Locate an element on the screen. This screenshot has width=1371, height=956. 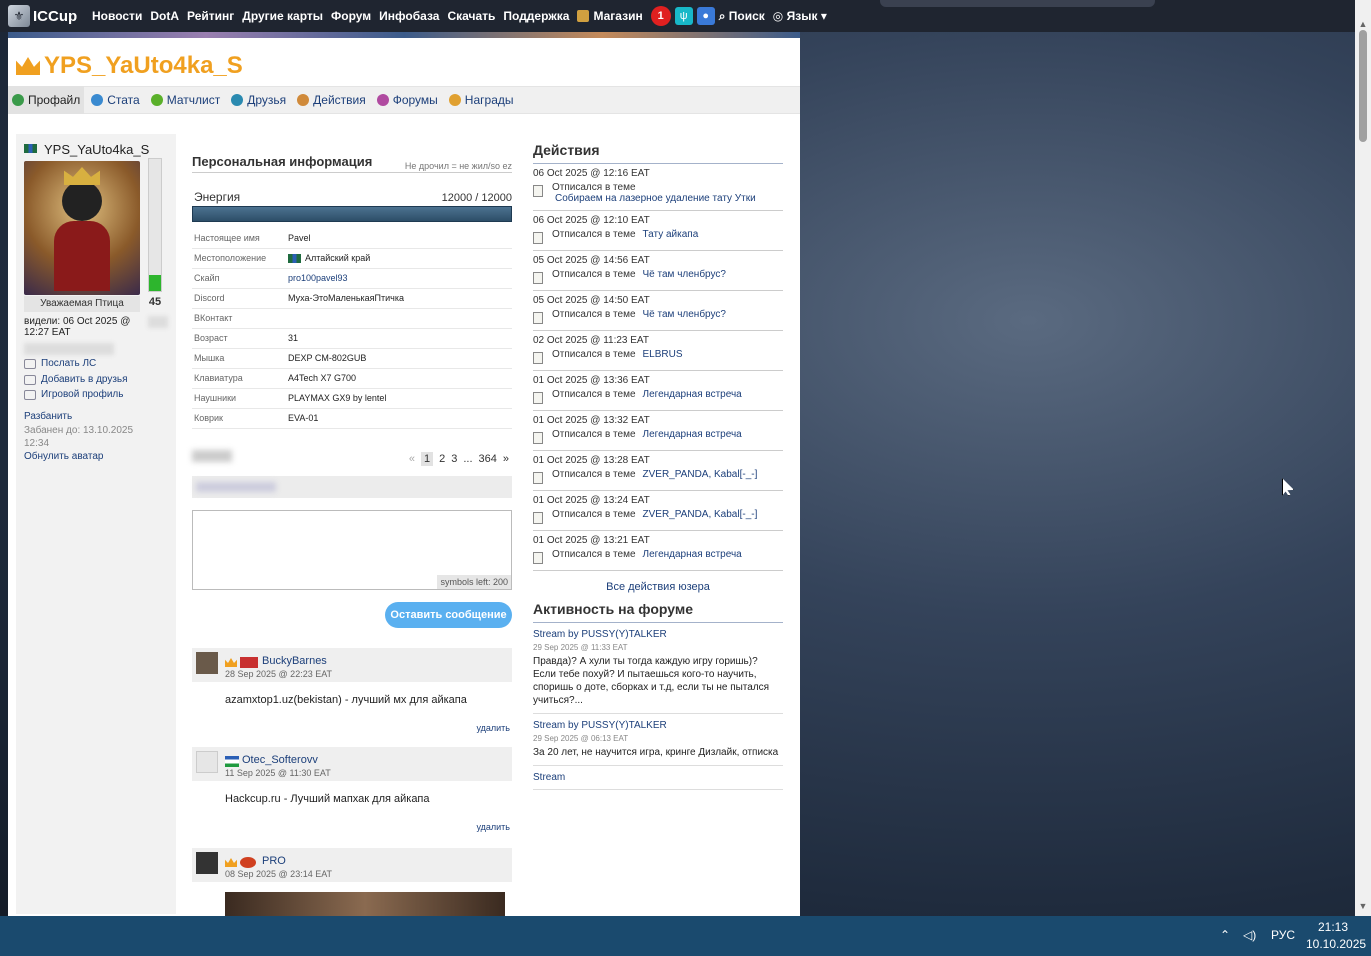
comment-author: BuckyBarnes is located at coordinates (294, 661).